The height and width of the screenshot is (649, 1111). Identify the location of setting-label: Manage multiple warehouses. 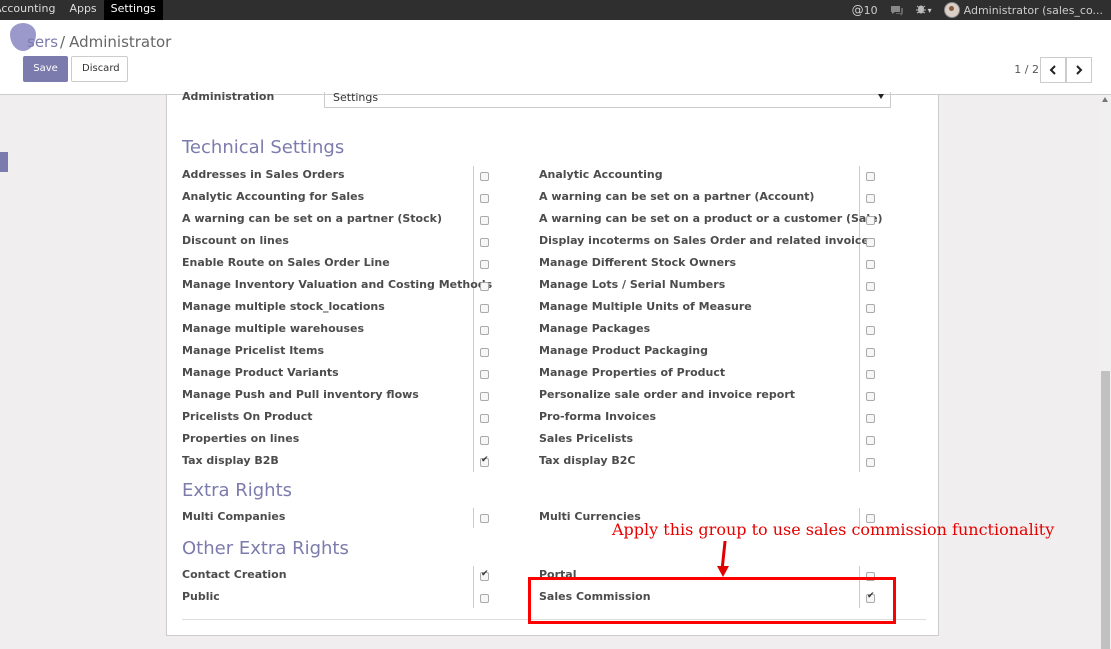
(273, 328).